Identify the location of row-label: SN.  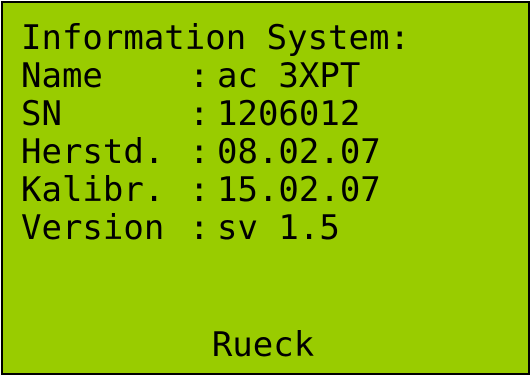
(41, 114).